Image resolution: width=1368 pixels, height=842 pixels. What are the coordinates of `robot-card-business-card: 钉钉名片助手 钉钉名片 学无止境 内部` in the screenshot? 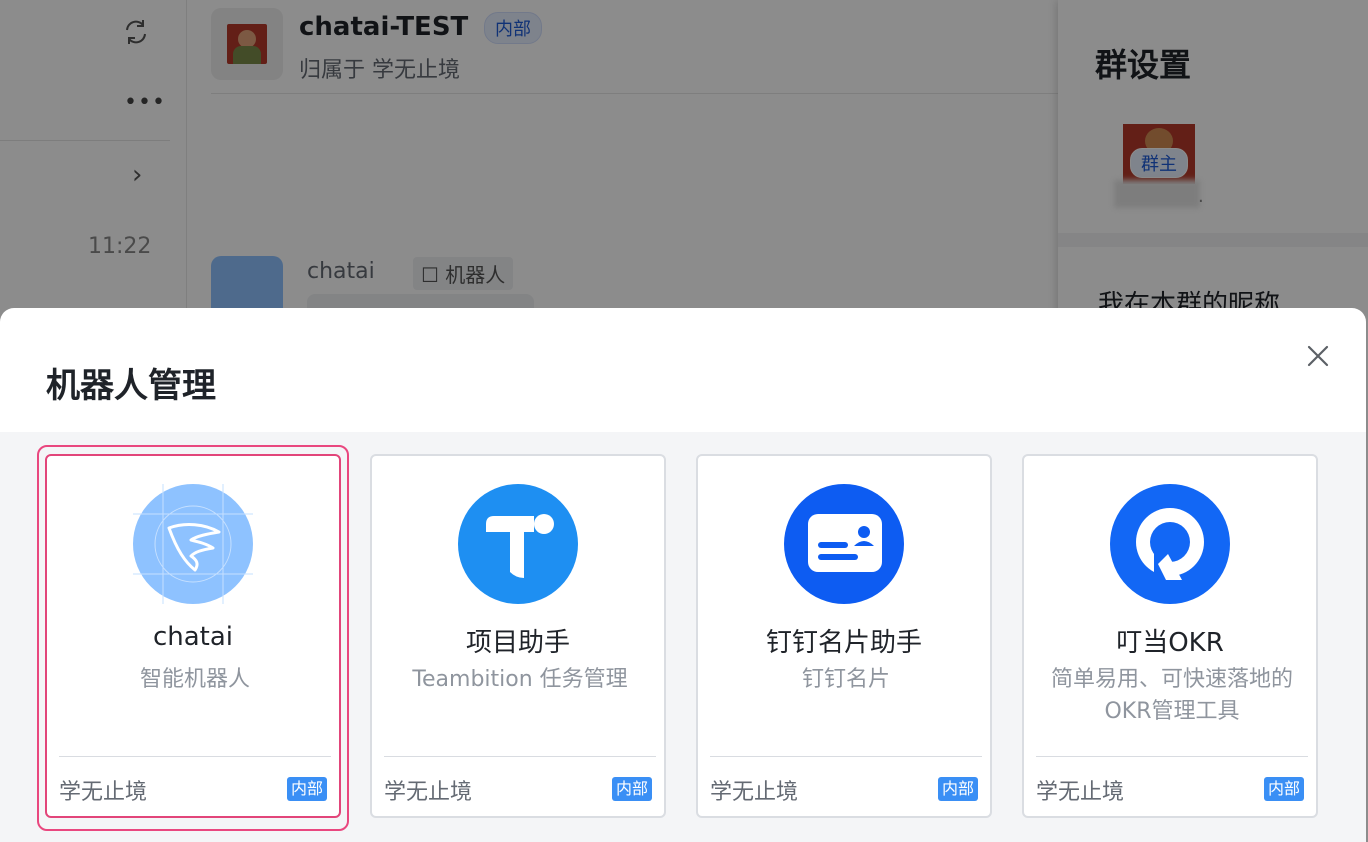 It's located at (844, 636).